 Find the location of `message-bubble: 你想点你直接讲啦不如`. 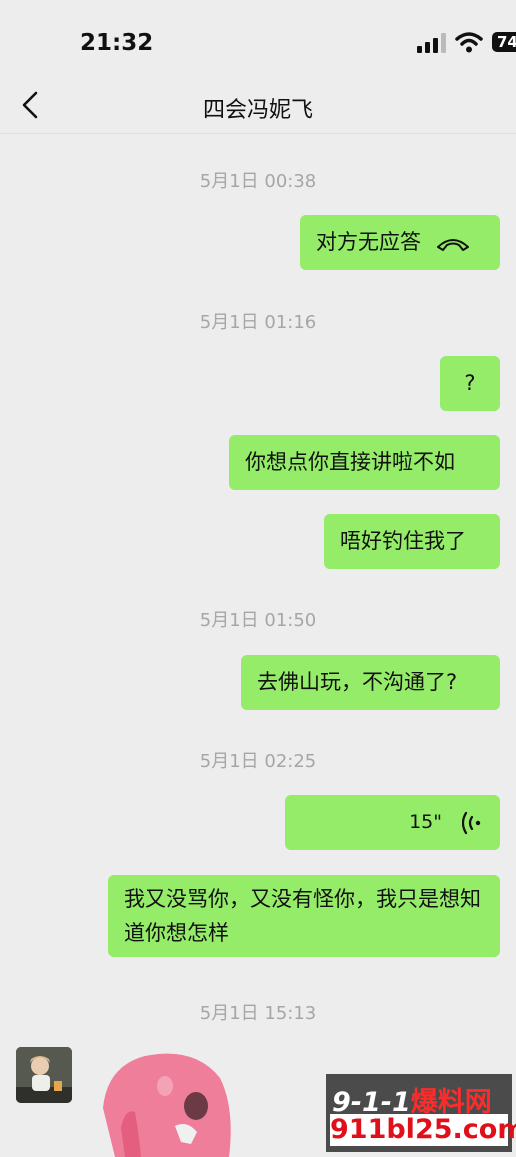

message-bubble: 你想点你直接讲啦不如 is located at coordinates (364, 462).